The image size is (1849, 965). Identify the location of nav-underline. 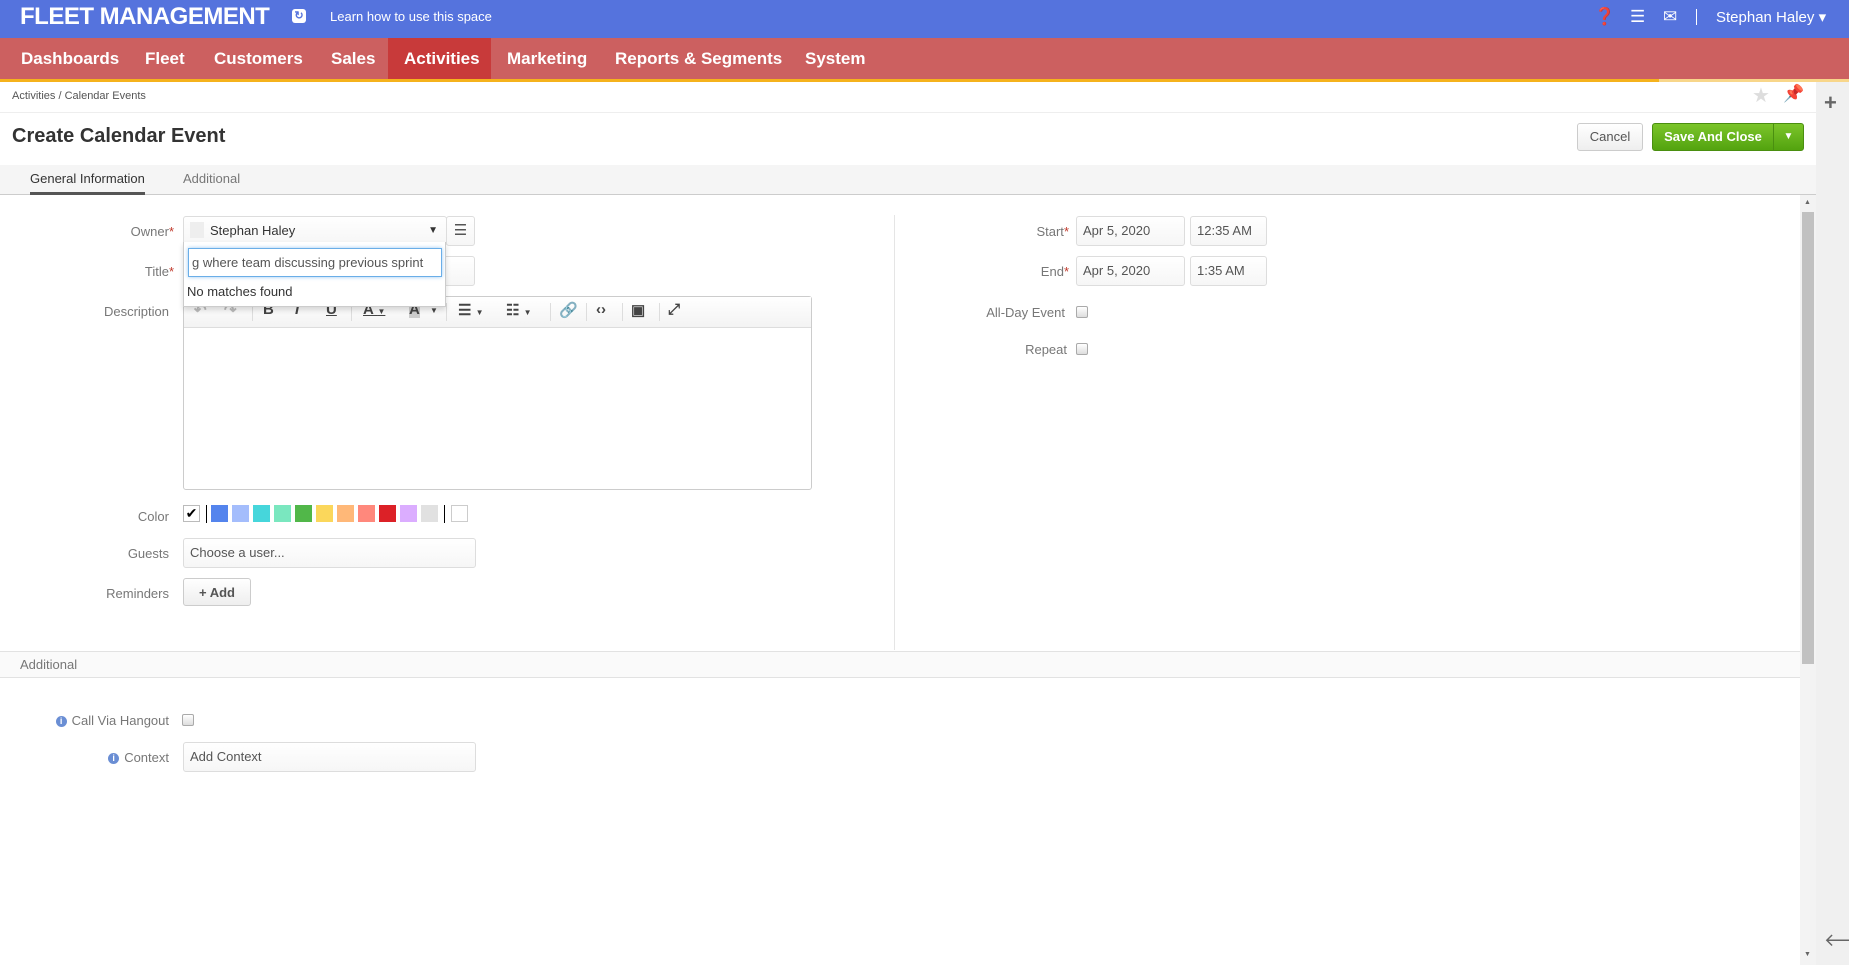
(924, 80).